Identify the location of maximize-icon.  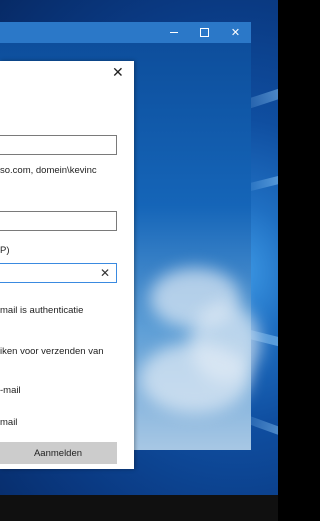
(204, 32).